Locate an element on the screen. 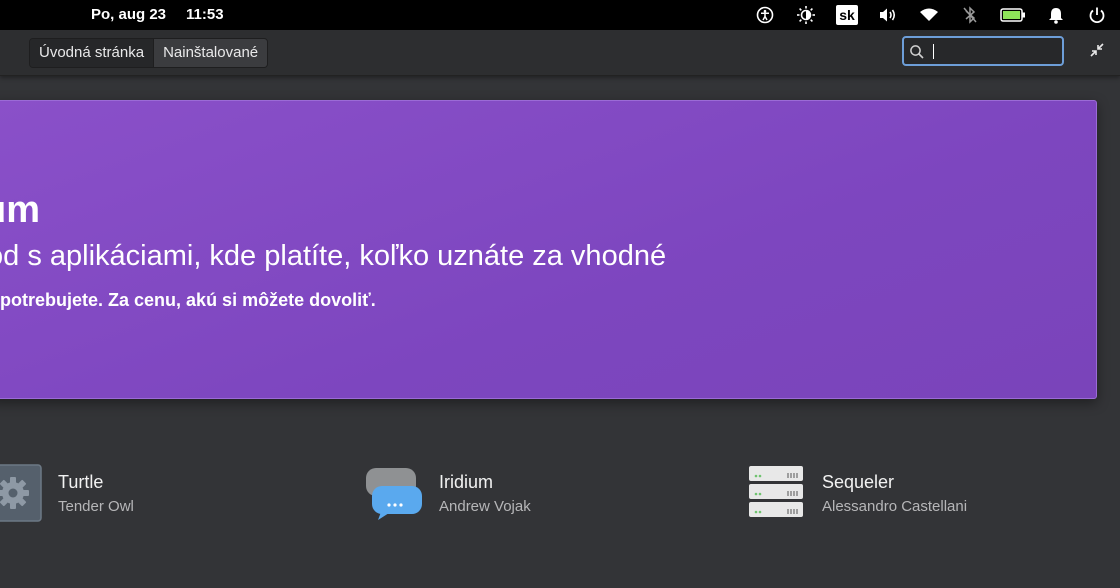 This screenshot has width=1120, height=588. tab-installed: Nainštalované is located at coordinates (210, 53).